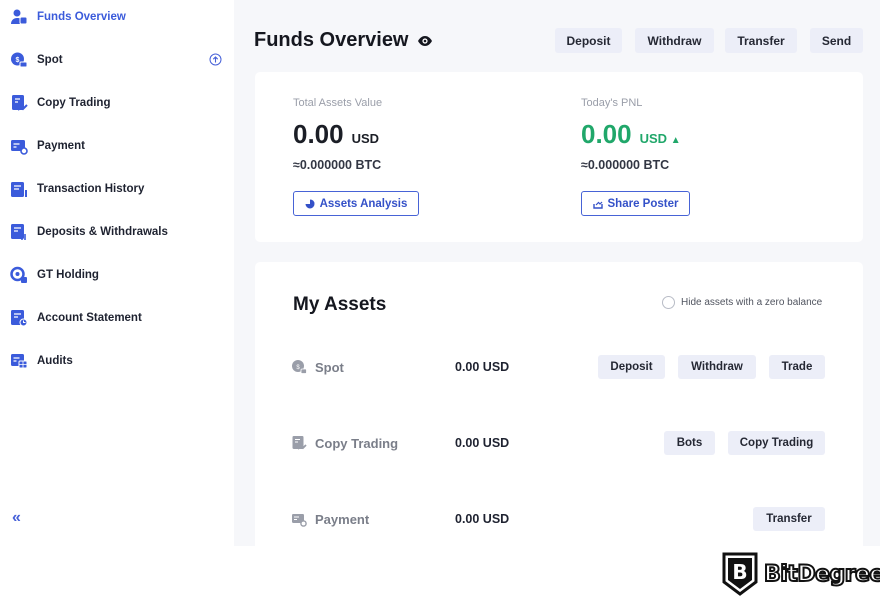 The image size is (880, 602). Describe the element at coordinates (102, 232) in the screenshot. I see `sidebar-item-label: Deposits & Withdrawals` at that location.